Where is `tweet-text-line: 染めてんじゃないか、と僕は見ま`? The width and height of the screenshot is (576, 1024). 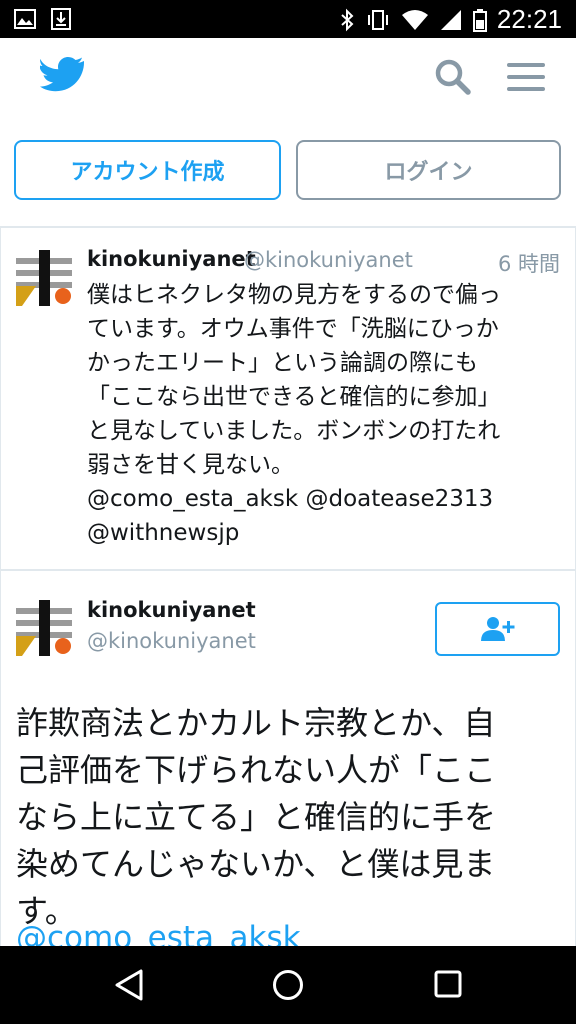
tweet-text-line: 染めてんじゃないか、と僕は見ま is located at coordinates (256, 864).